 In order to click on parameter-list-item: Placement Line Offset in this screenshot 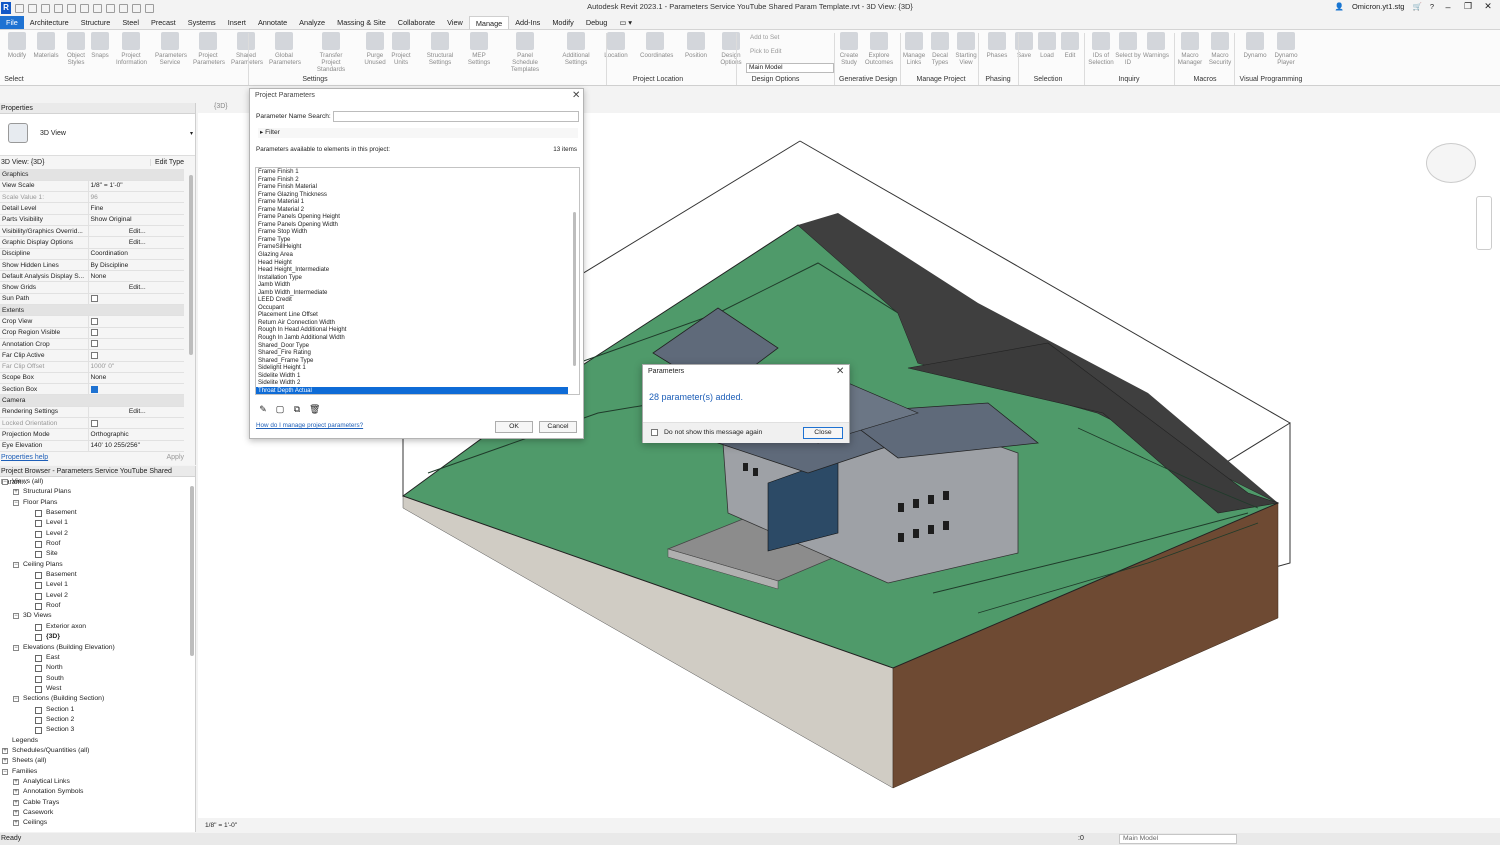, I will do `click(417, 315)`.